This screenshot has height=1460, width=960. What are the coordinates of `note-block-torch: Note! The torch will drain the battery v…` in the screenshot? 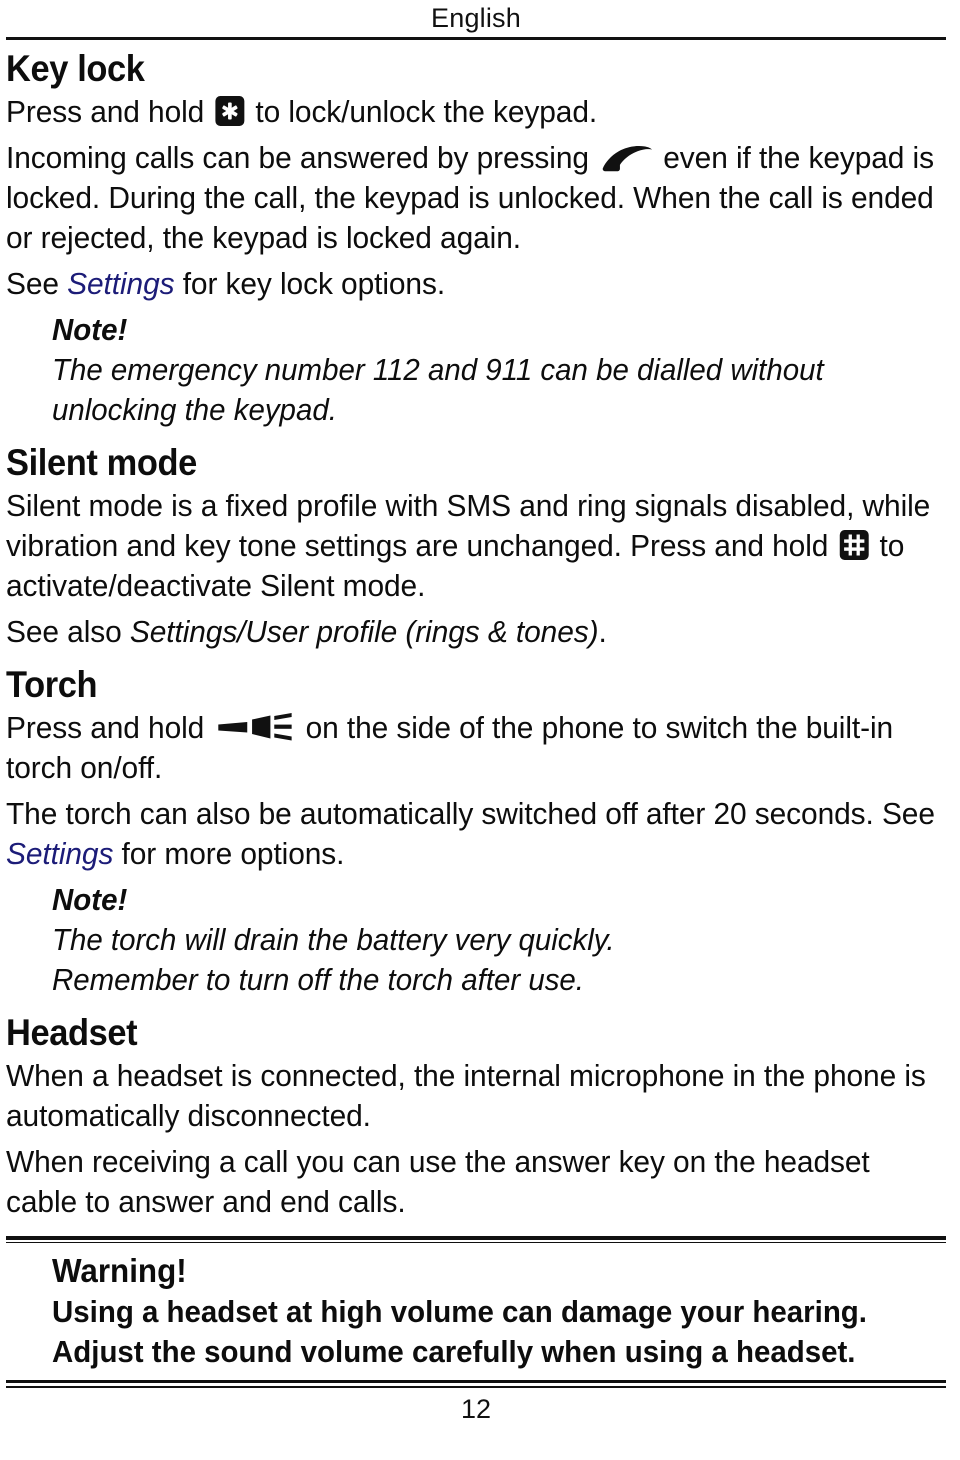 It's located at (499, 940).